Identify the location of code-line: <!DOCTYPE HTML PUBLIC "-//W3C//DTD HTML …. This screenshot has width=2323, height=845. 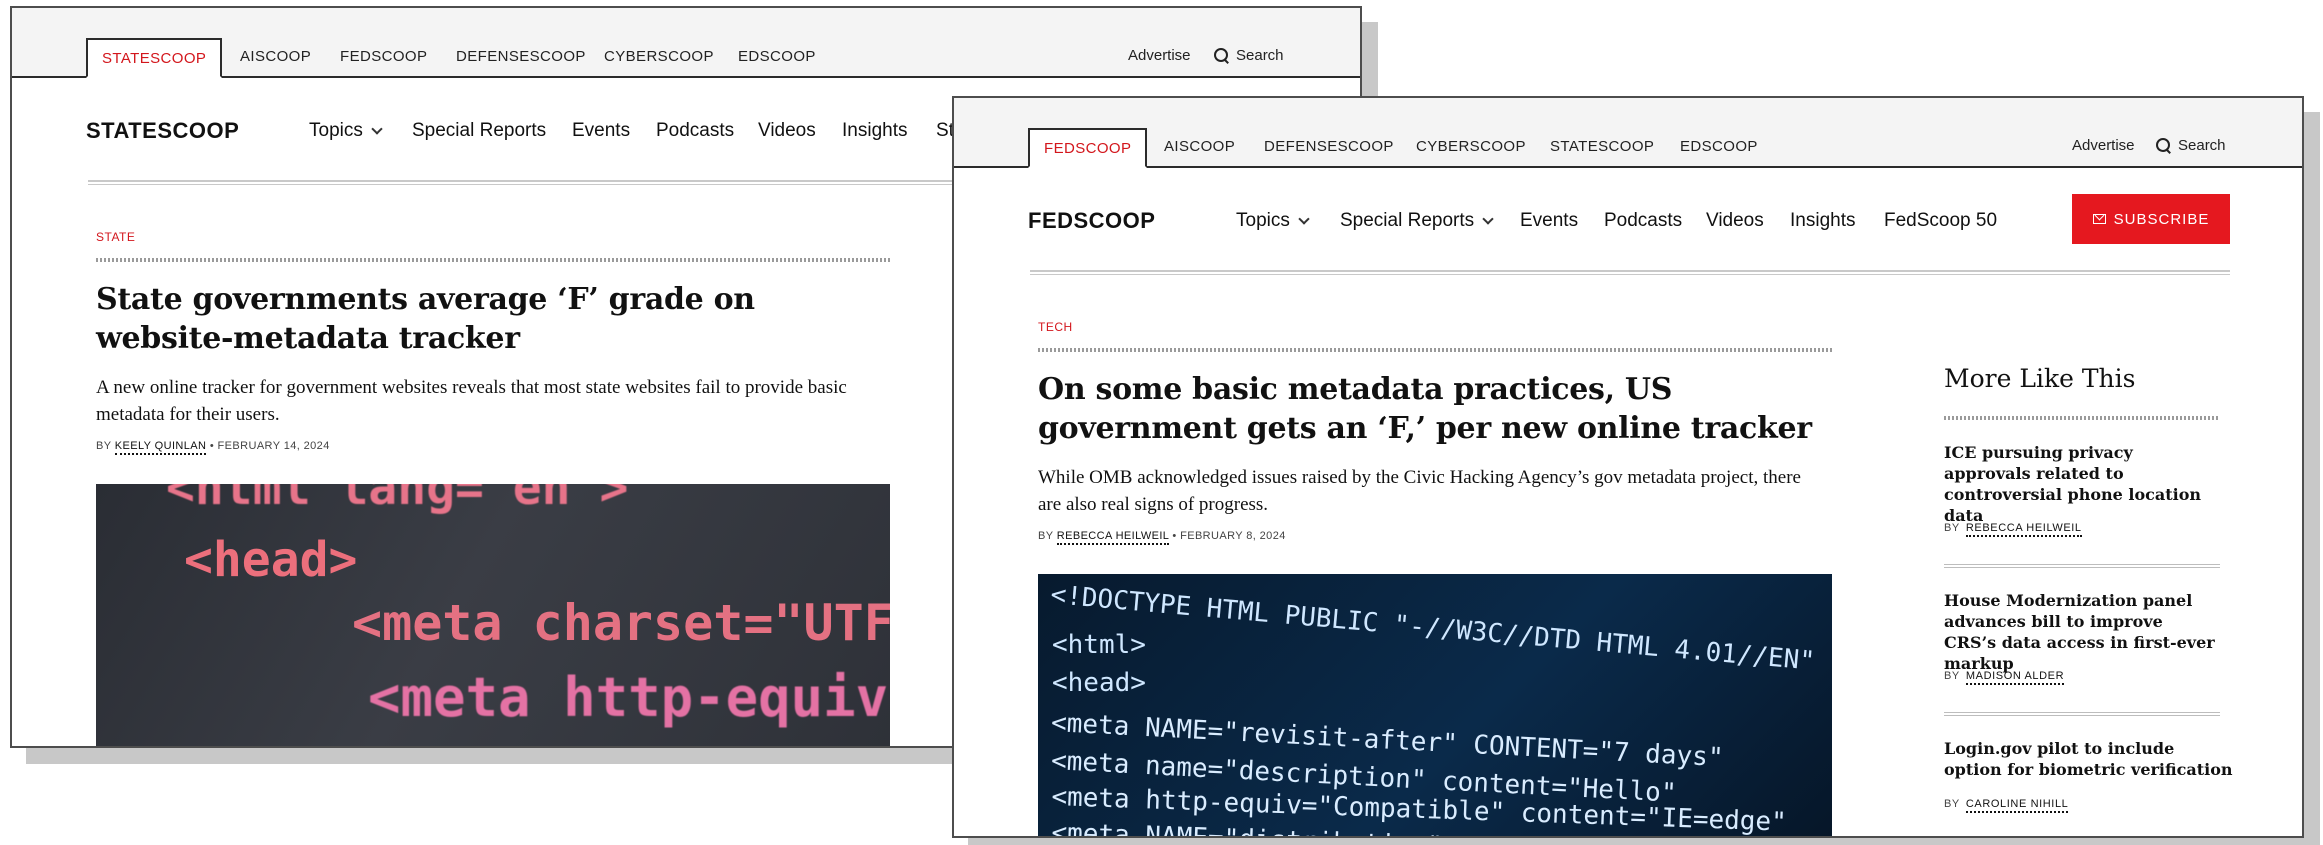
(1440, 639).